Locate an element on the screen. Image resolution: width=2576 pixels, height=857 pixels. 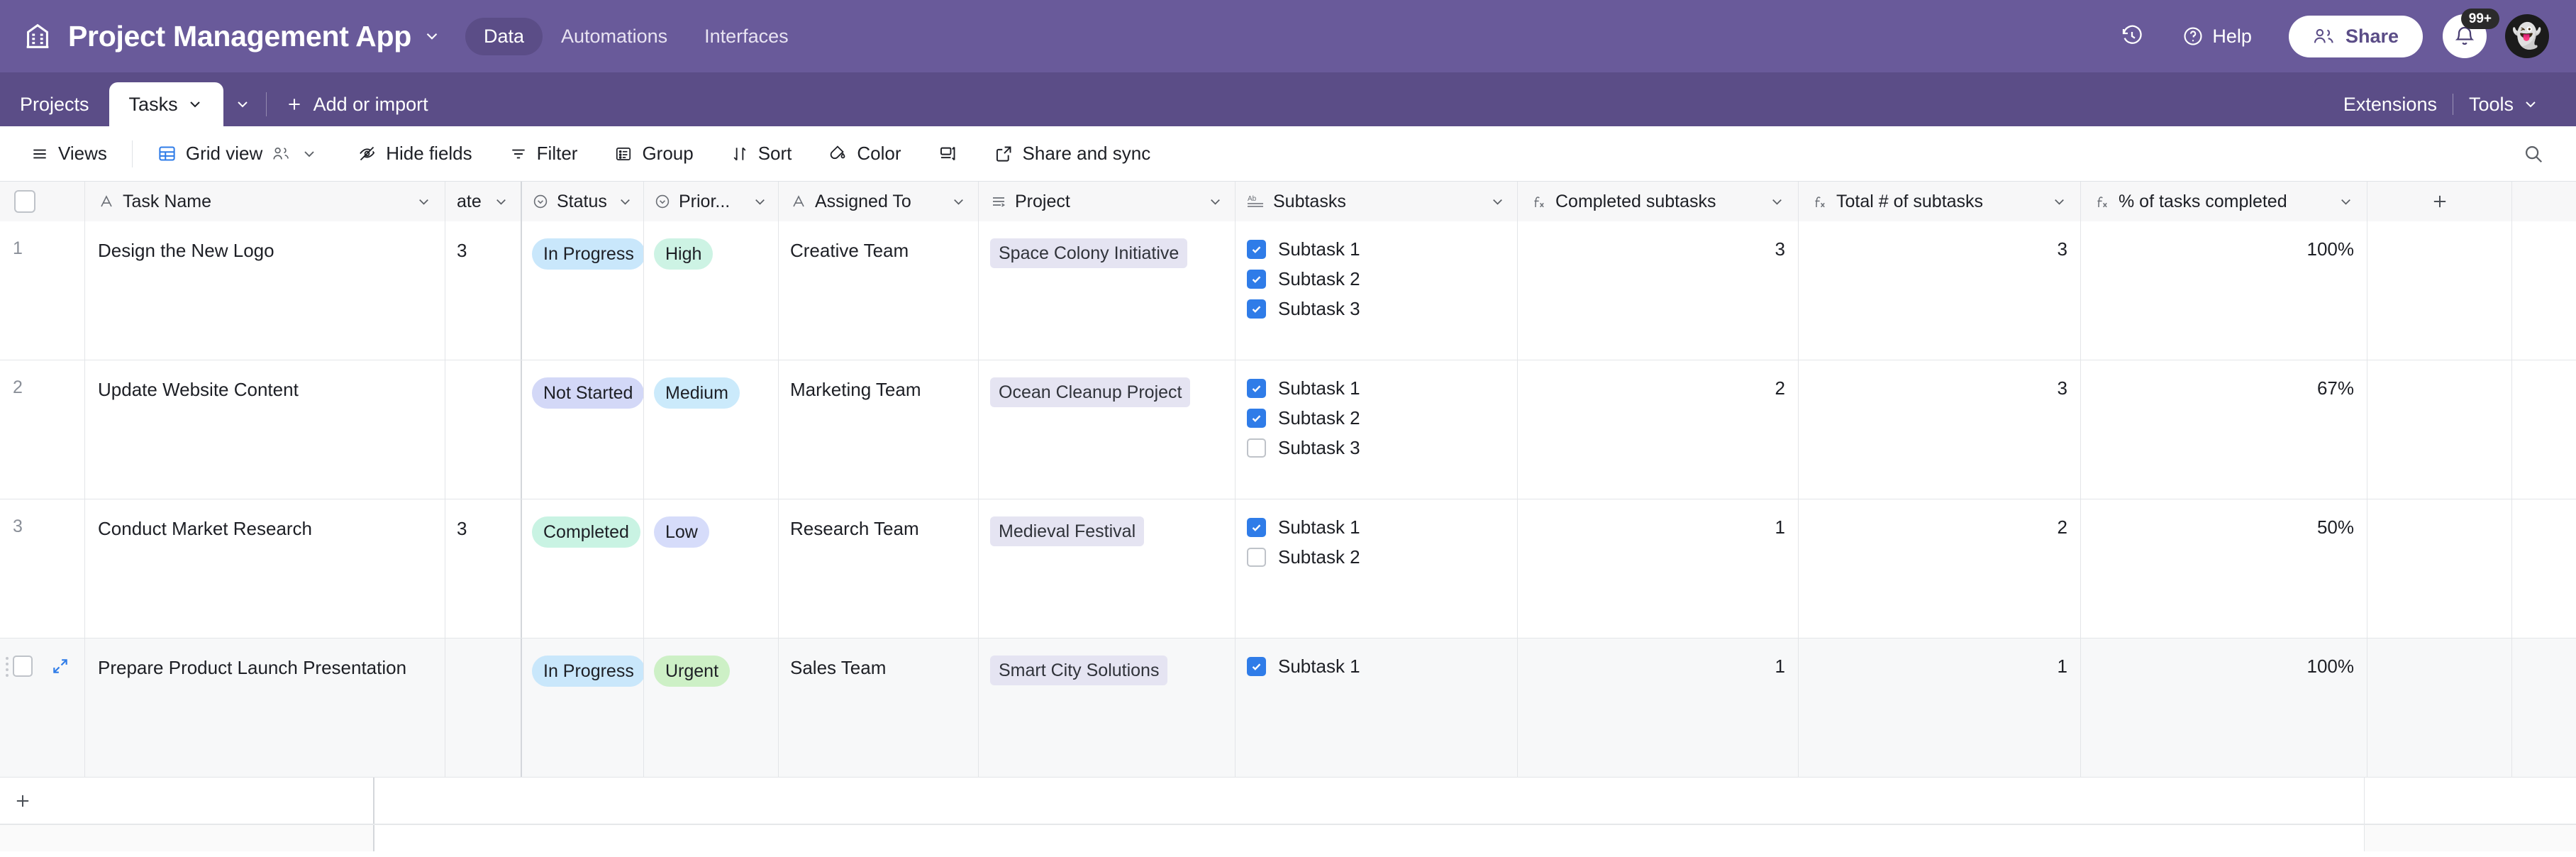
add-or-import-button: Add or import is located at coordinates (357, 104).